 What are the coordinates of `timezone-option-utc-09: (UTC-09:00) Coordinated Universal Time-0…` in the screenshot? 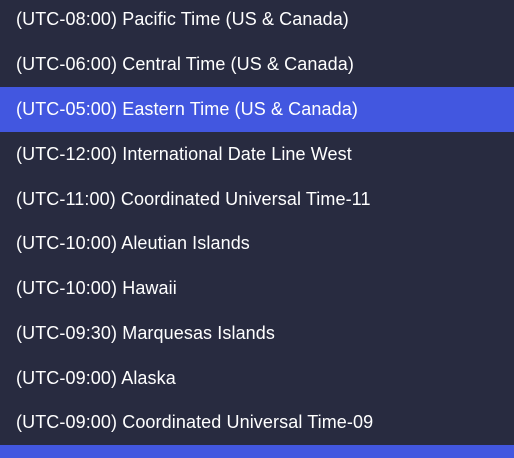 It's located at (257, 422).